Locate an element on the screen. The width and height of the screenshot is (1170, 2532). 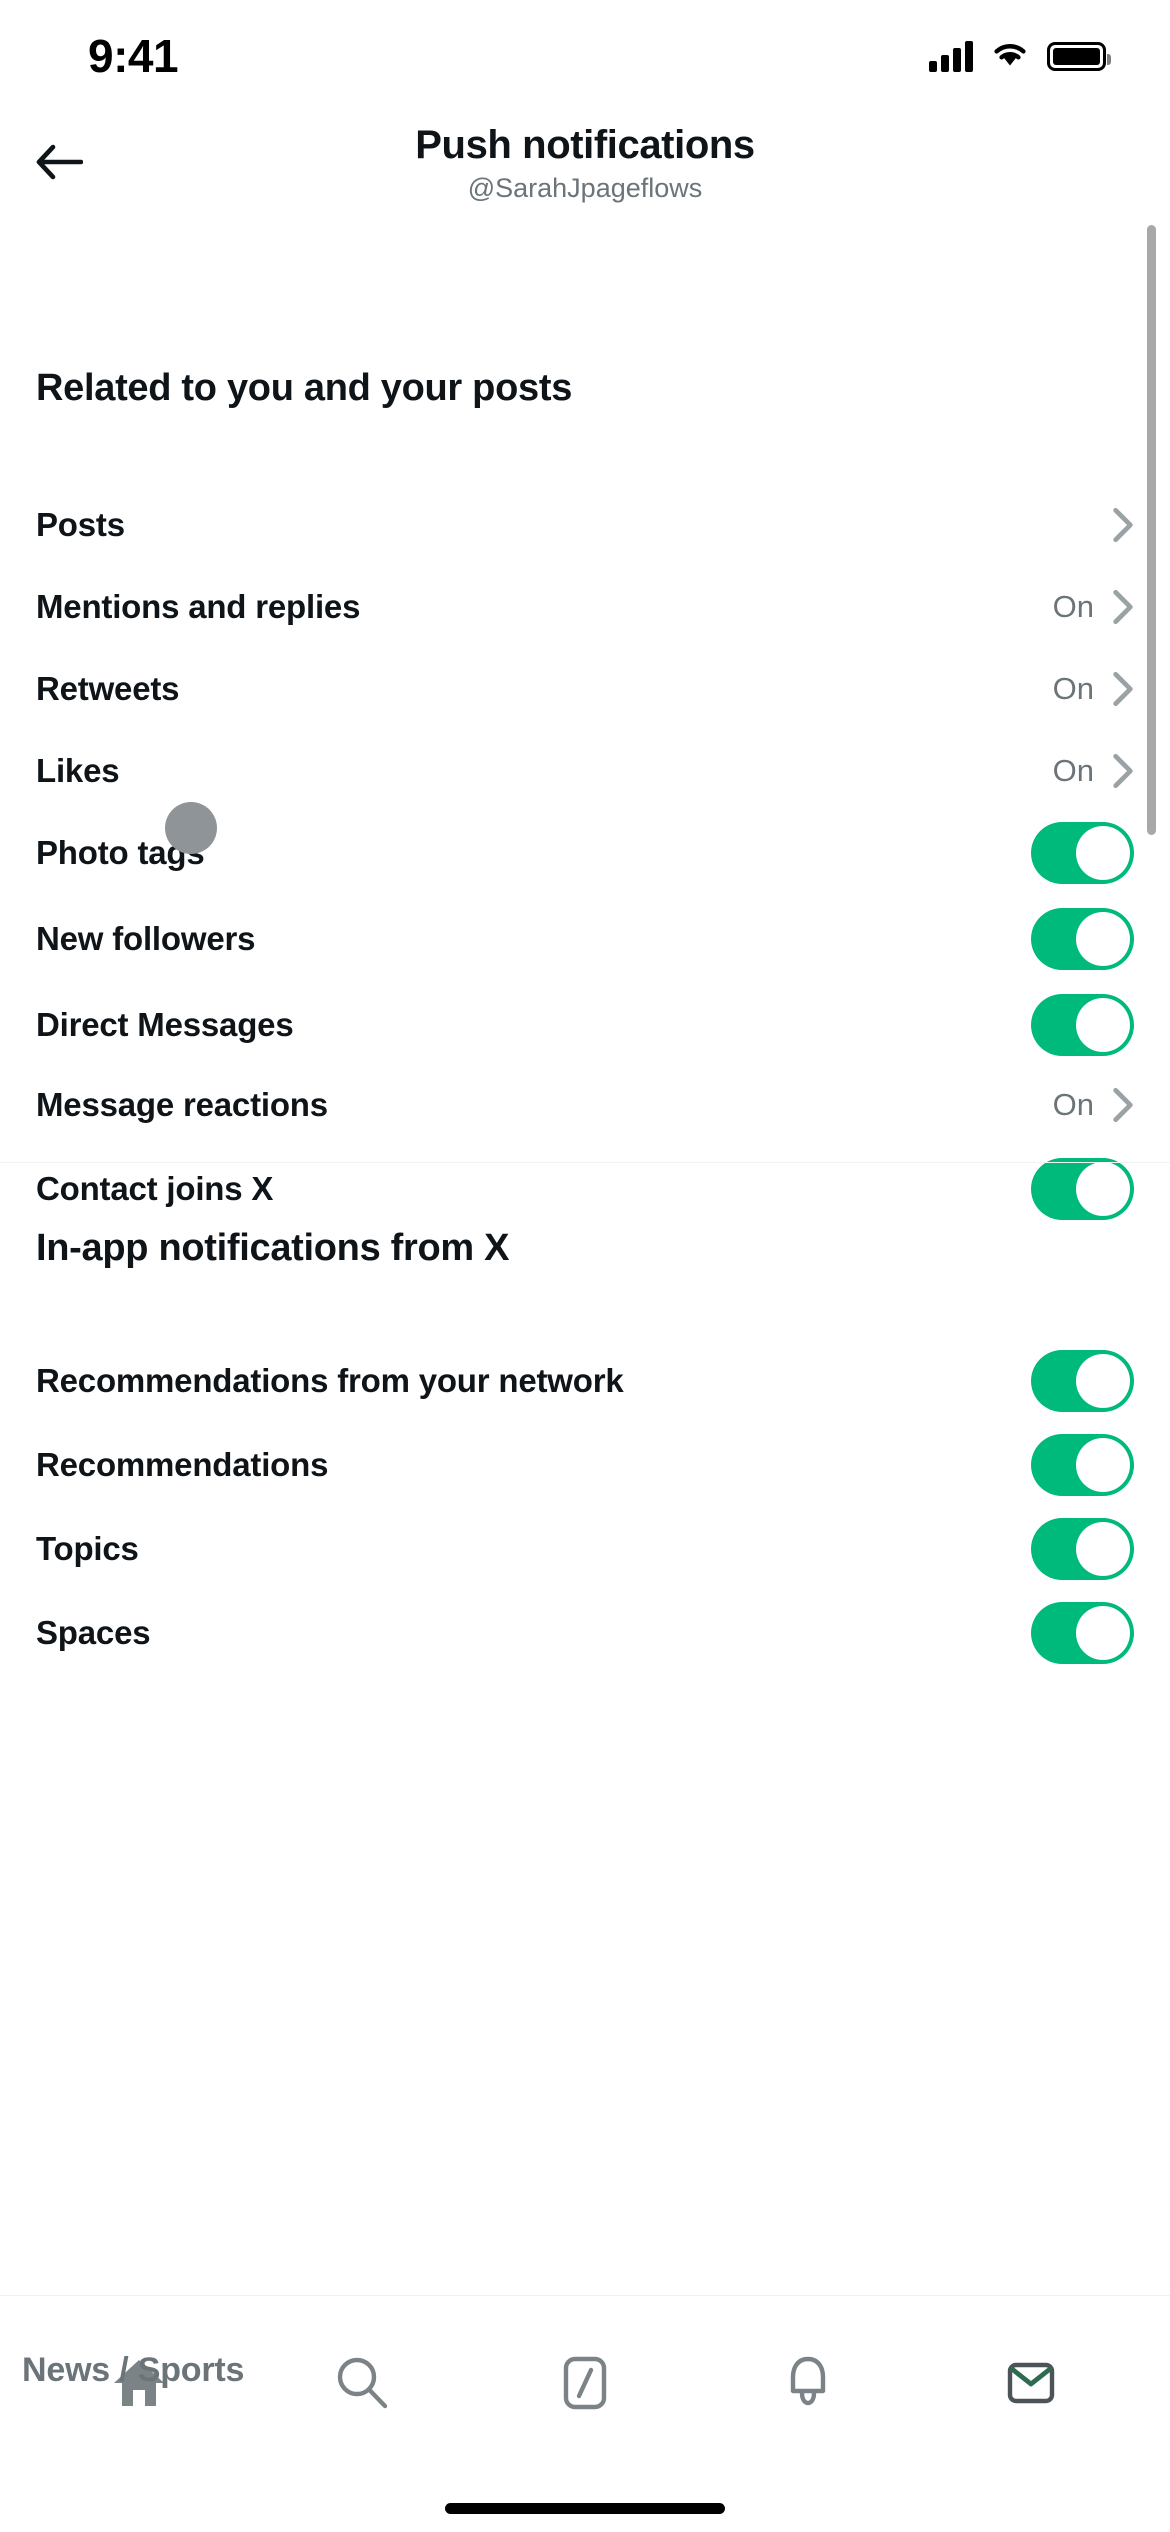
row-accessory is located at coordinates (1114, 525).